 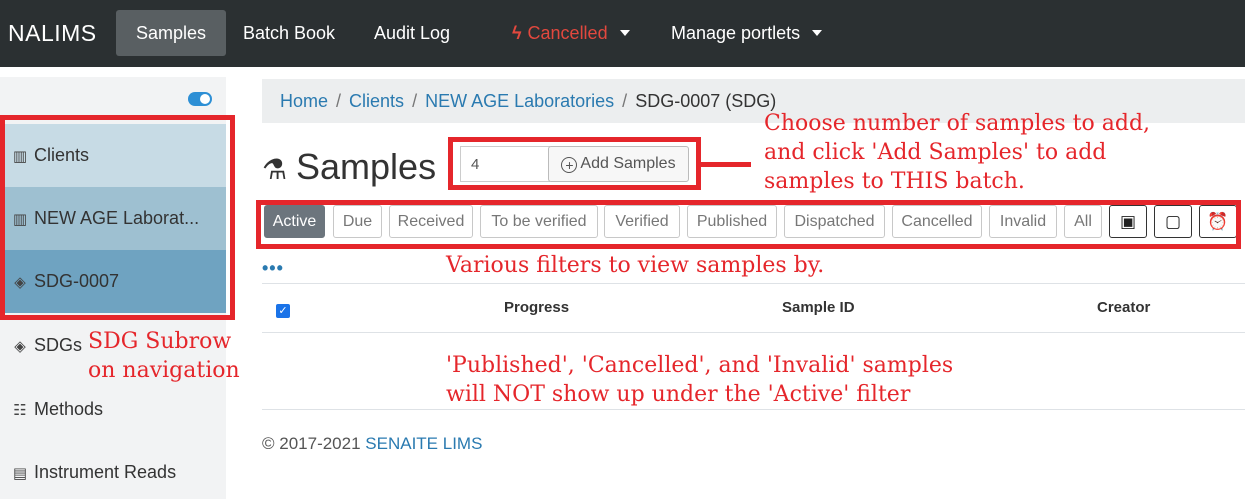 What do you see at coordinates (283, 311) in the screenshot?
I see `select-all-checkbox: ✓` at bounding box center [283, 311].